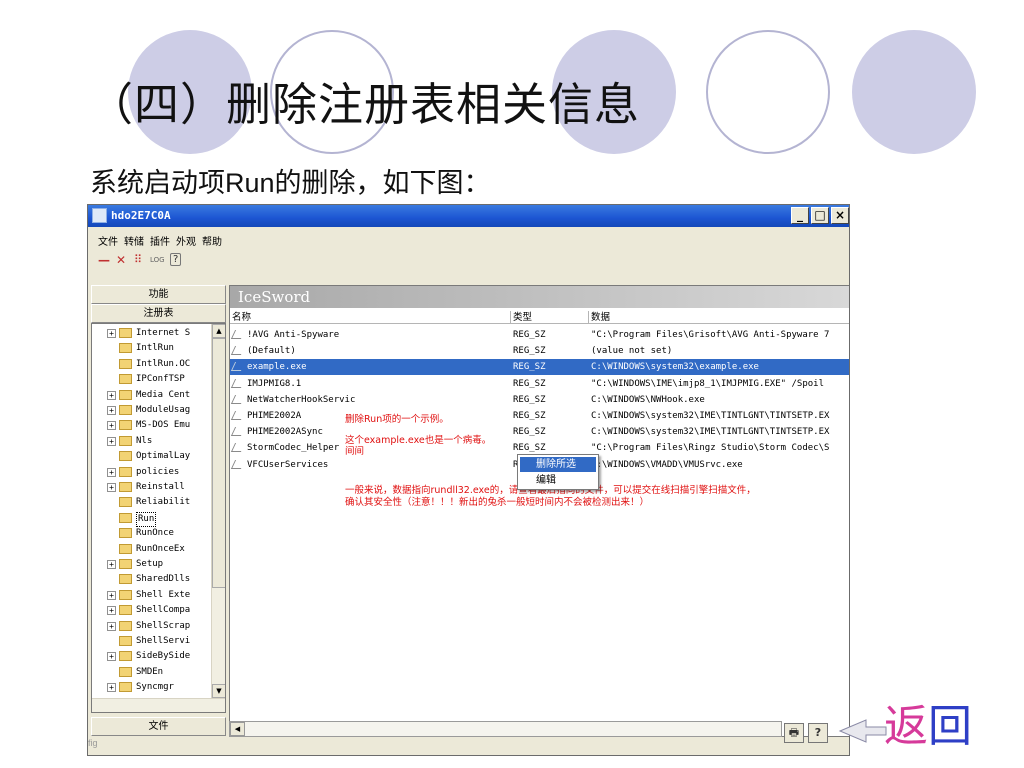  Describe the element at coordinates (218, 331) in the screenshot. I see `scroll-up-icon: ▲` at that location.